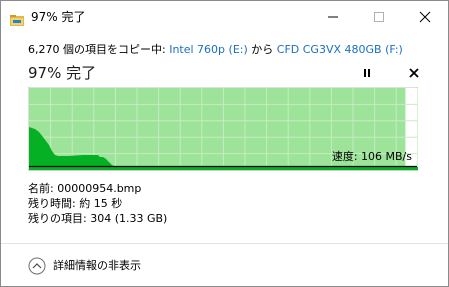 The width and height of the screenshot is (449, 287). Describe the element at coordinates (224, 16) in the screenshot. I see `title-bar: 97% 完了` at that location.